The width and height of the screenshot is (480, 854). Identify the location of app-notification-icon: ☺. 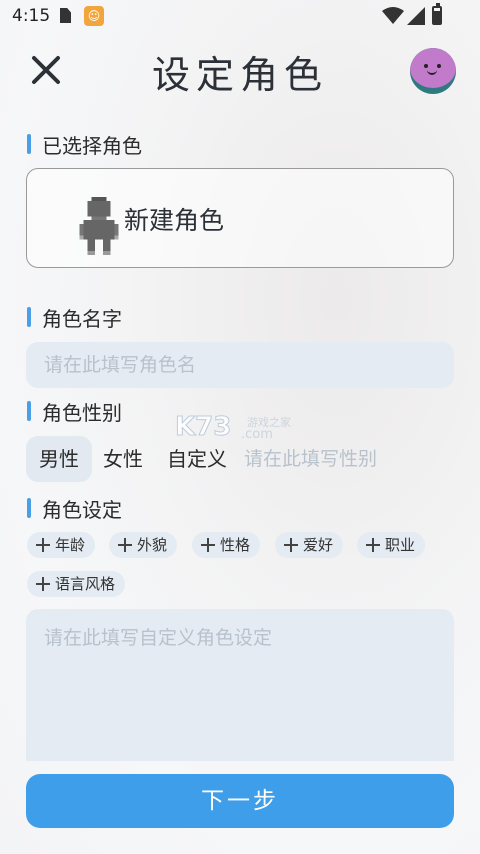
(94, 16).